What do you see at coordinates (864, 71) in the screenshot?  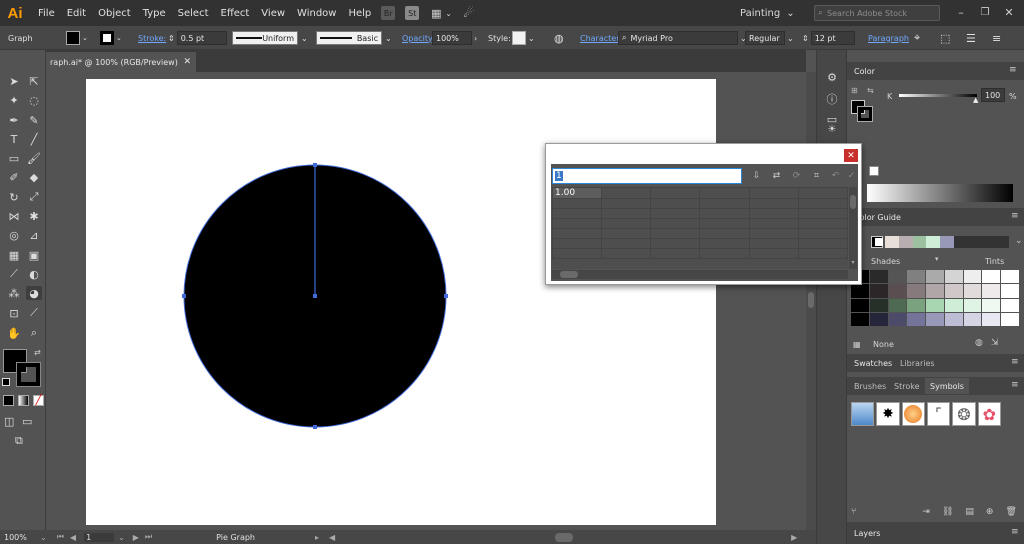 I see `color-tab: Color` at bounding box center [864, 71].